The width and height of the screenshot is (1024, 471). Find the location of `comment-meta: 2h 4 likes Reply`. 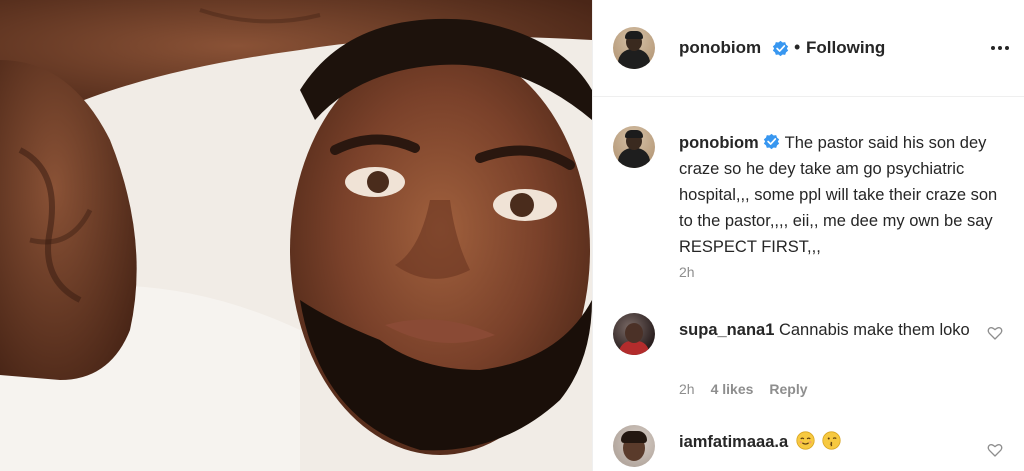

comment-meta: 2h 4 likes Reply is located at coordinates (743, 389).